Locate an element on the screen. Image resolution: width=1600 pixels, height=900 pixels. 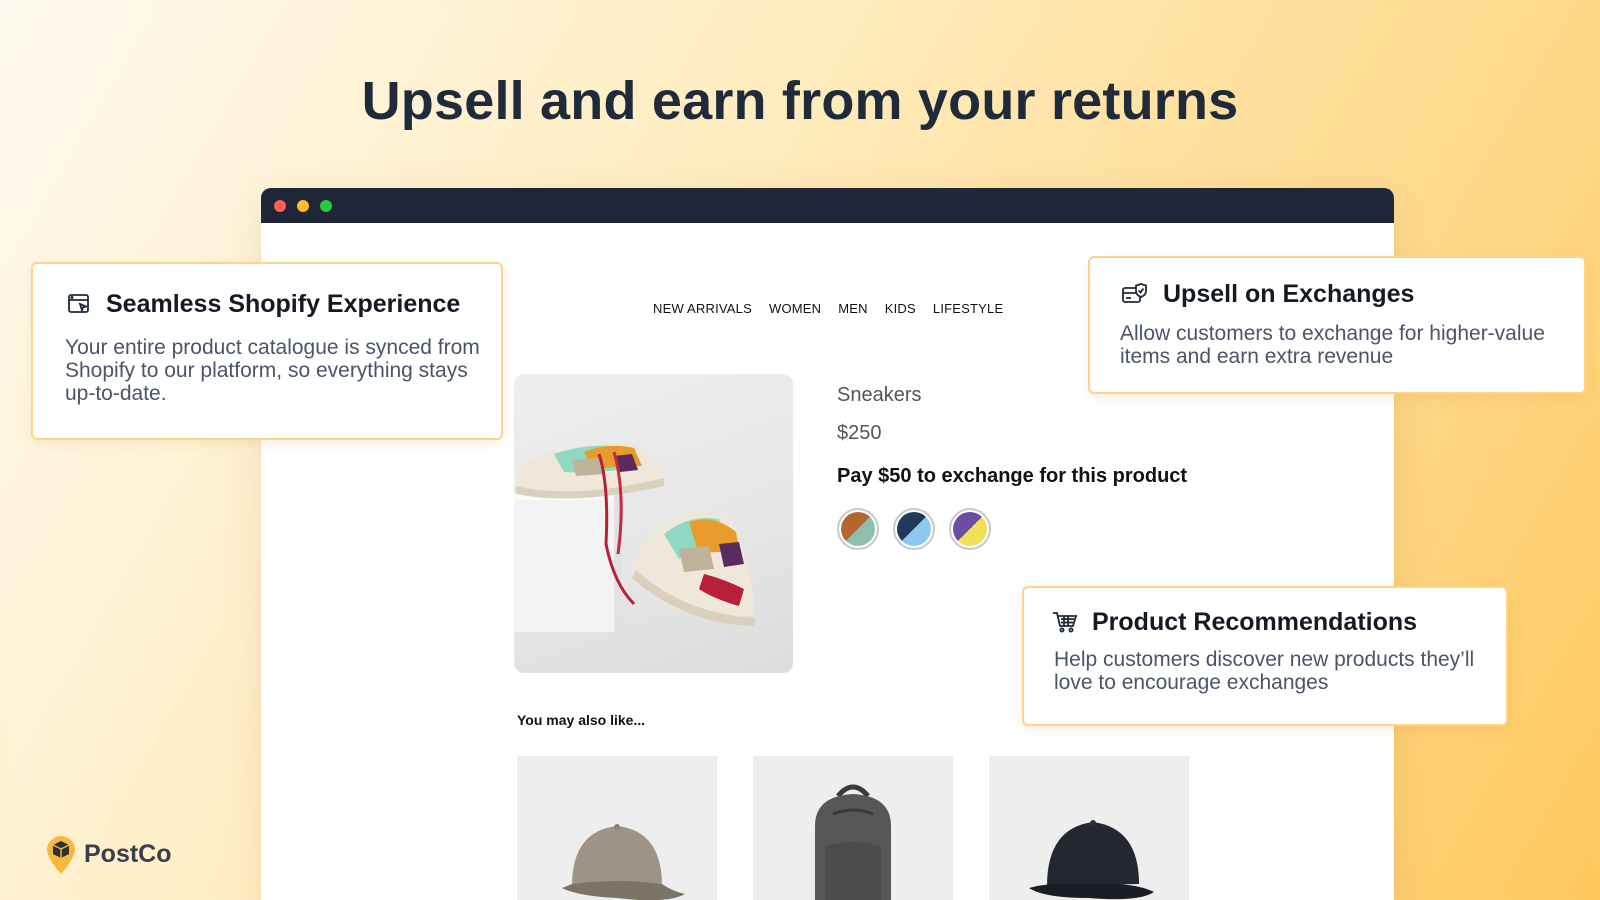
product-name: Sneakers is located at coordinates (879, 395).